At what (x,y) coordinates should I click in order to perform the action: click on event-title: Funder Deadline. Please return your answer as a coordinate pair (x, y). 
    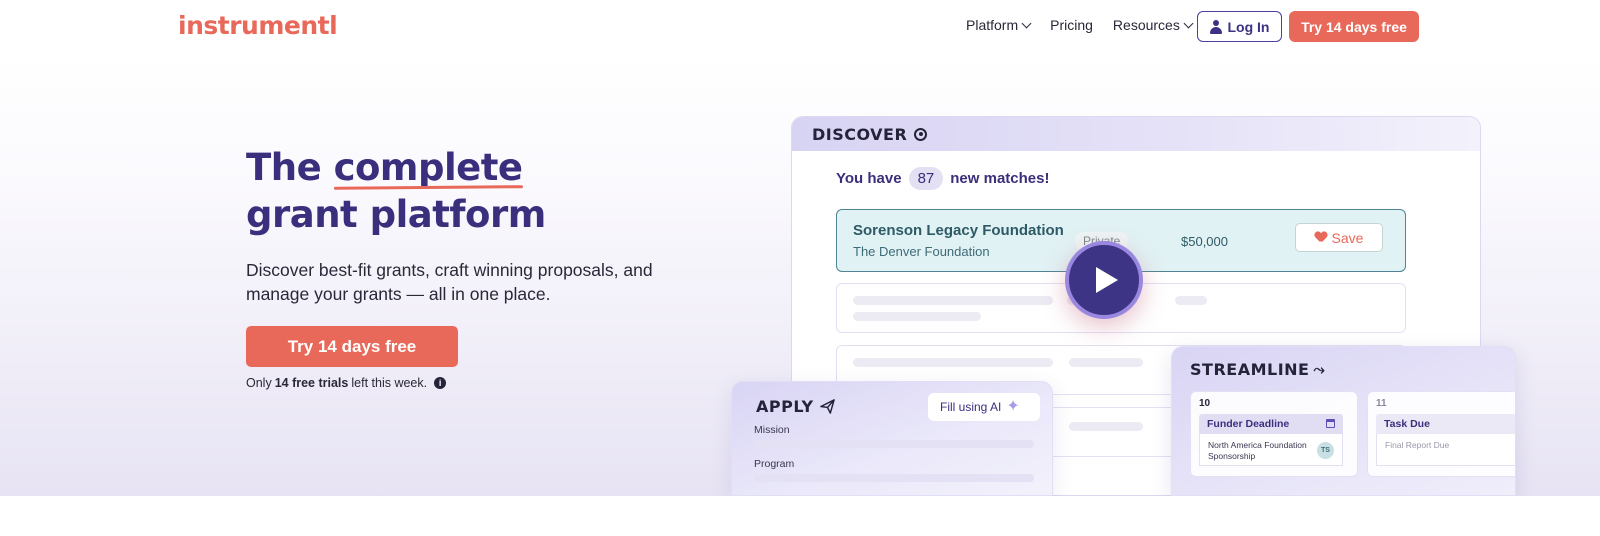
    Looking at the image, I should click on (1271, 424).